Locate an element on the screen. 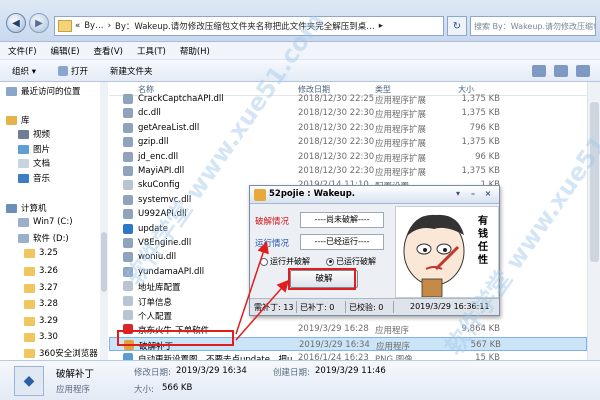  arrow-to-dialog is located at coordinates (252, 288).